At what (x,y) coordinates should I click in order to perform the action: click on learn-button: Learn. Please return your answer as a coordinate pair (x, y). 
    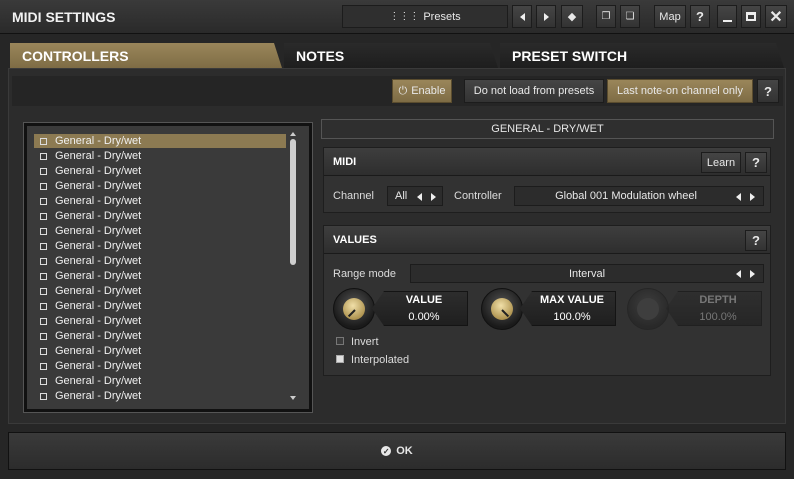
    Looking at the image, I should click on (721, 162).